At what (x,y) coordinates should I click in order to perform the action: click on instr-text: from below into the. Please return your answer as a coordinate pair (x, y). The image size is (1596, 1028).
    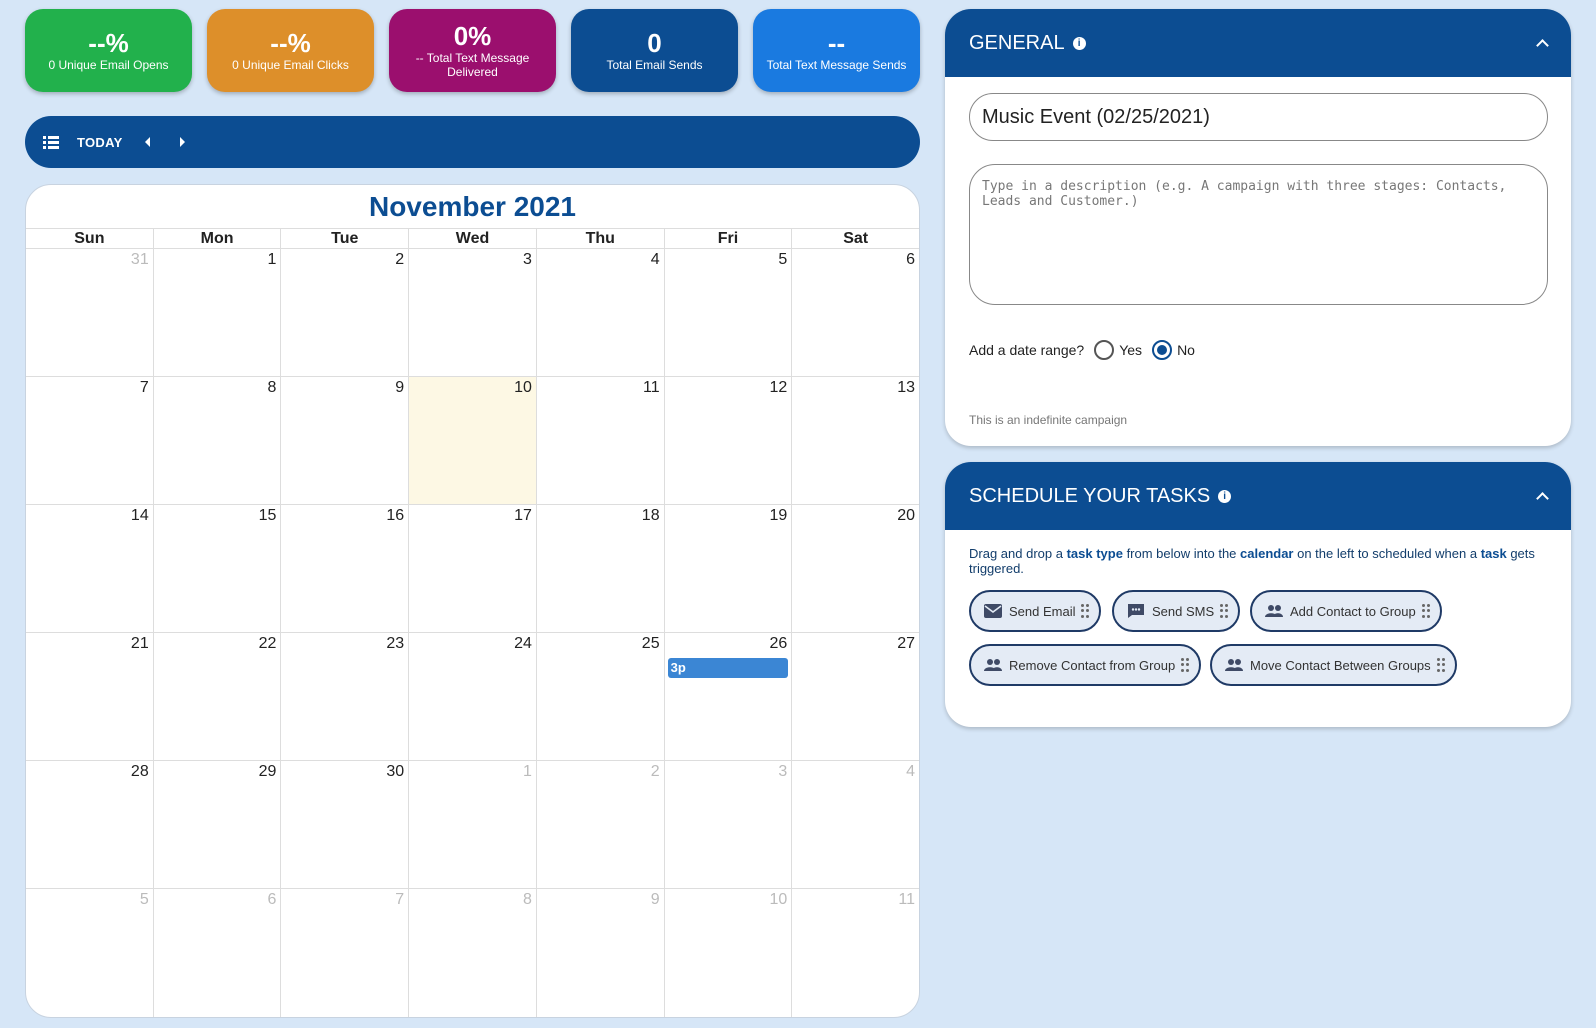
    Looking at the image, I should click on (1181, 553).